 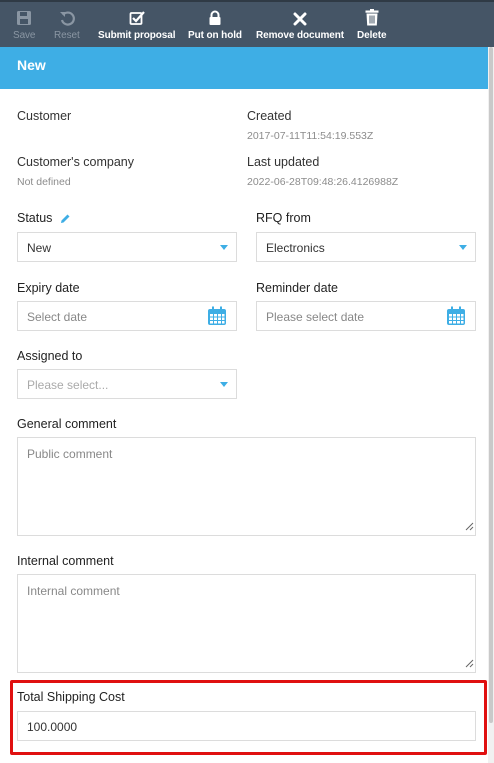 What do you see at coordinates (297, 288) in the screenshot?
I see `reminder-date-label: Reminder date` at bounding box center [297, 288].